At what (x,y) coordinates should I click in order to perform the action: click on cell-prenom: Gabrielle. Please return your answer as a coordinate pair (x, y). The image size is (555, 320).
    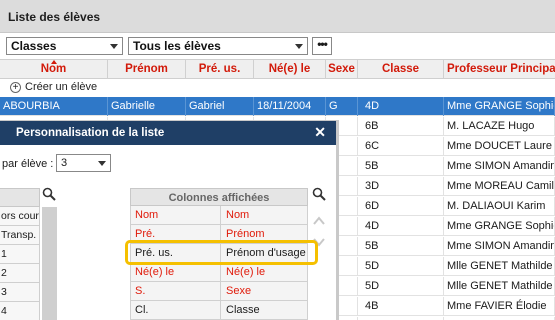
    Looking at the image, I should click on (147, 106).